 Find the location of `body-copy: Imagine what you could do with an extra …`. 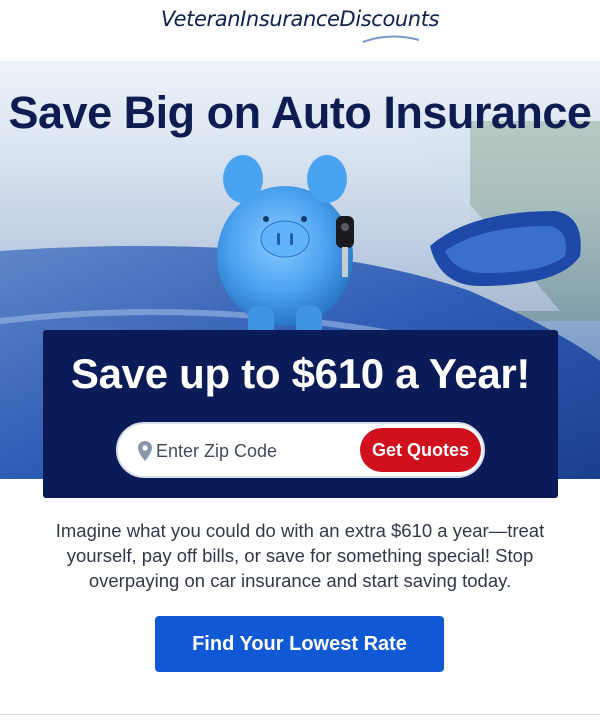

body-copy: Imagine what you could do with an extra … is located at coordinates (300, 555).